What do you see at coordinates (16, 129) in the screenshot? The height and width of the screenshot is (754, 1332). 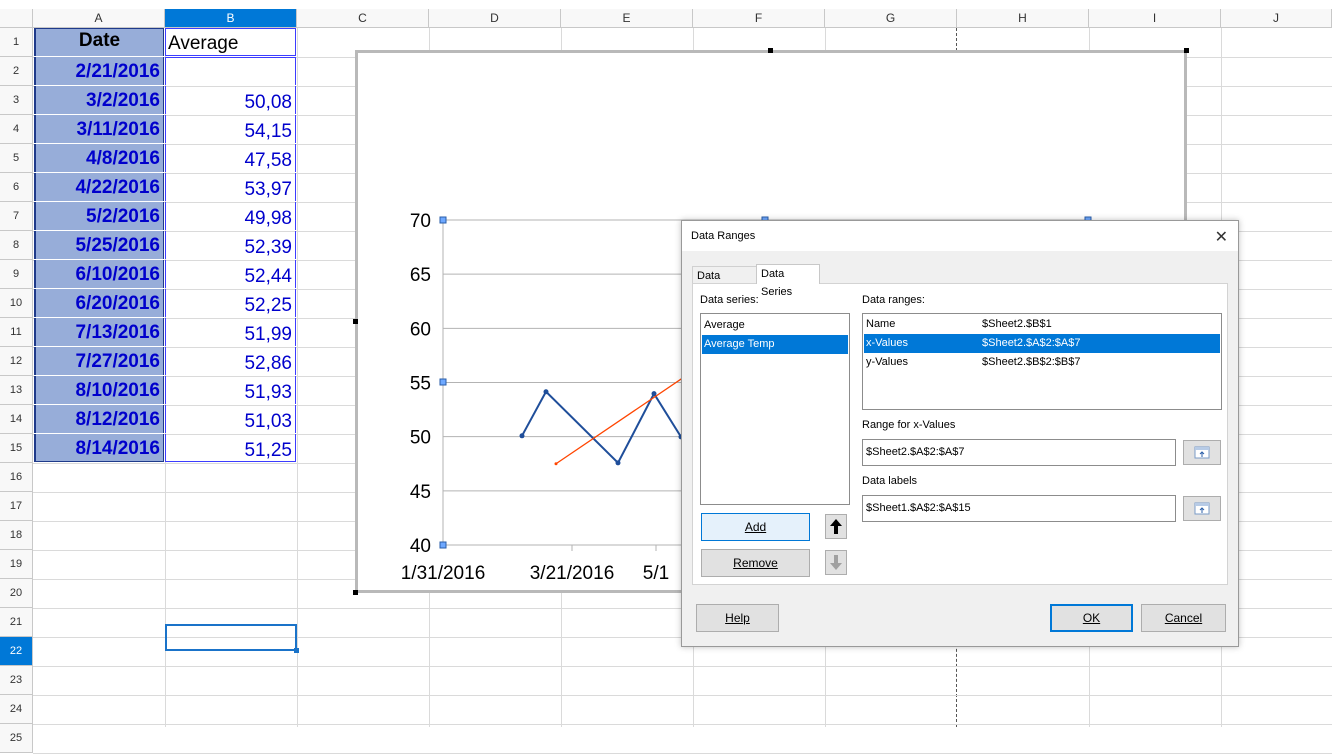 I see `row-header: 4` at bounding box center [16, 129].